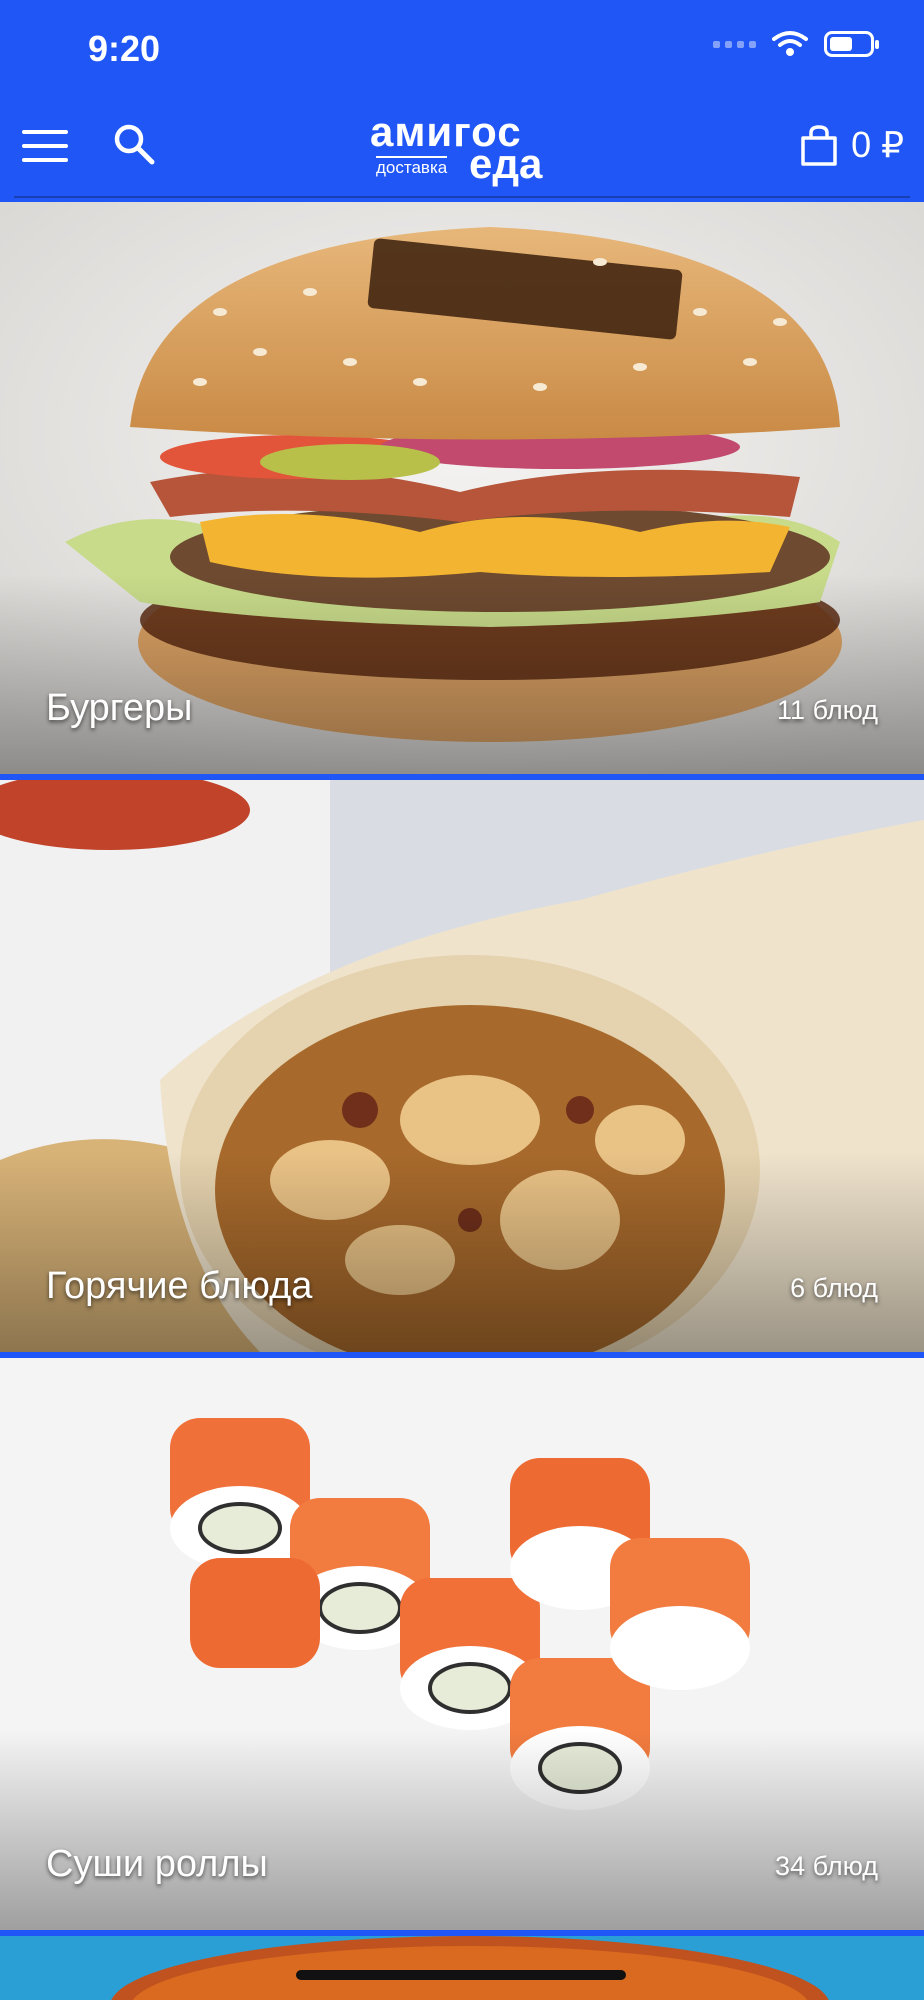 The height and width of the screenshot is (2000, 924). Describe the element at coordinates (45, 146) in the screenshot. I see `menu-icon` at that location.